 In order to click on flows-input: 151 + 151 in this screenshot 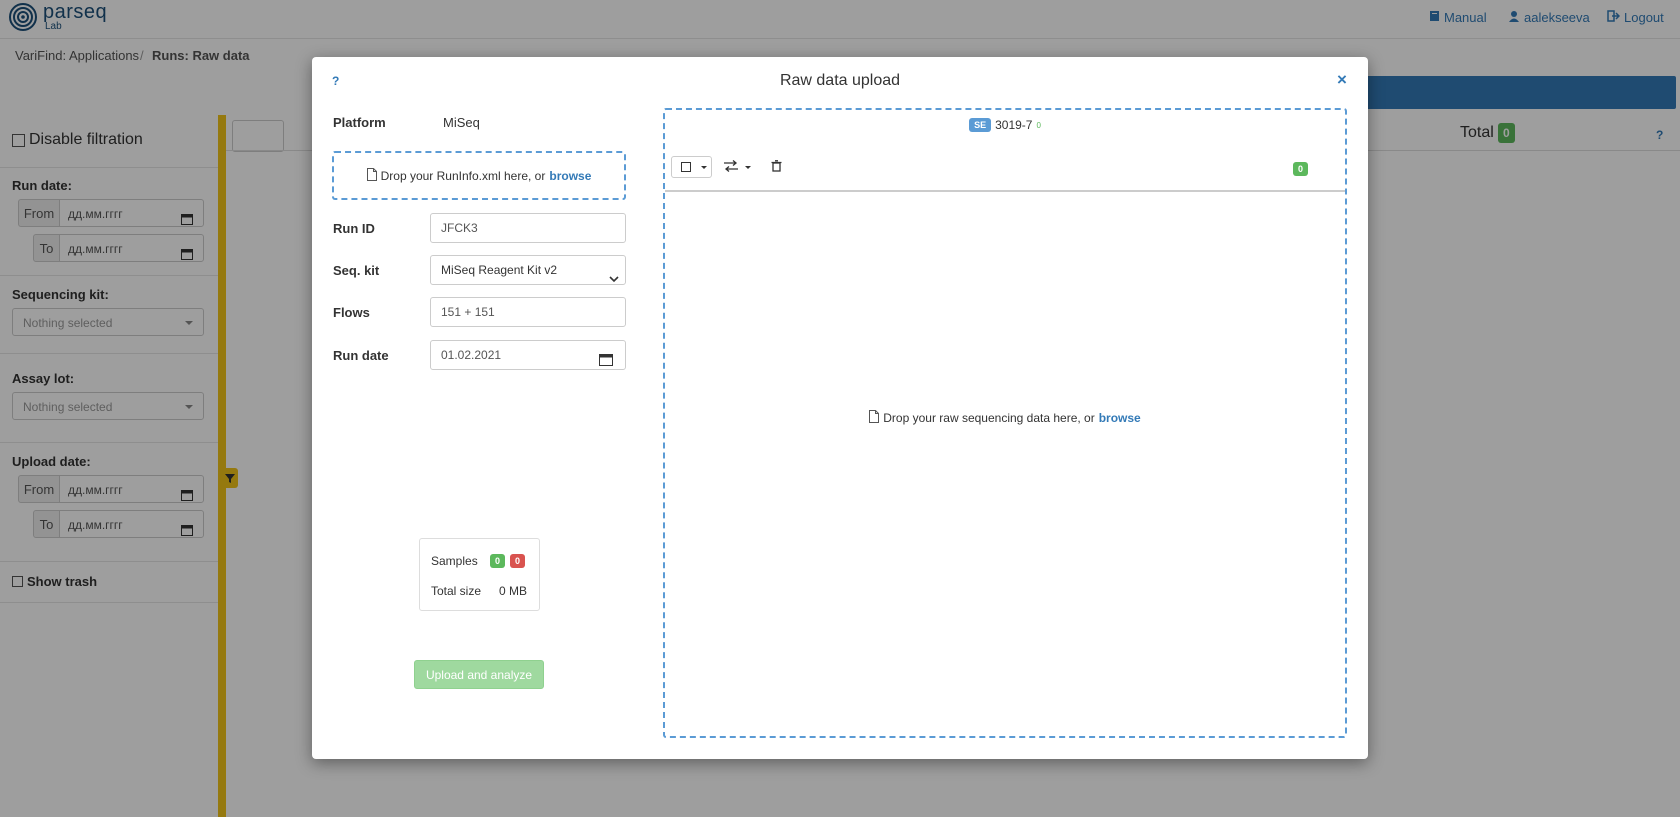, I will do `click(528, 312)`.